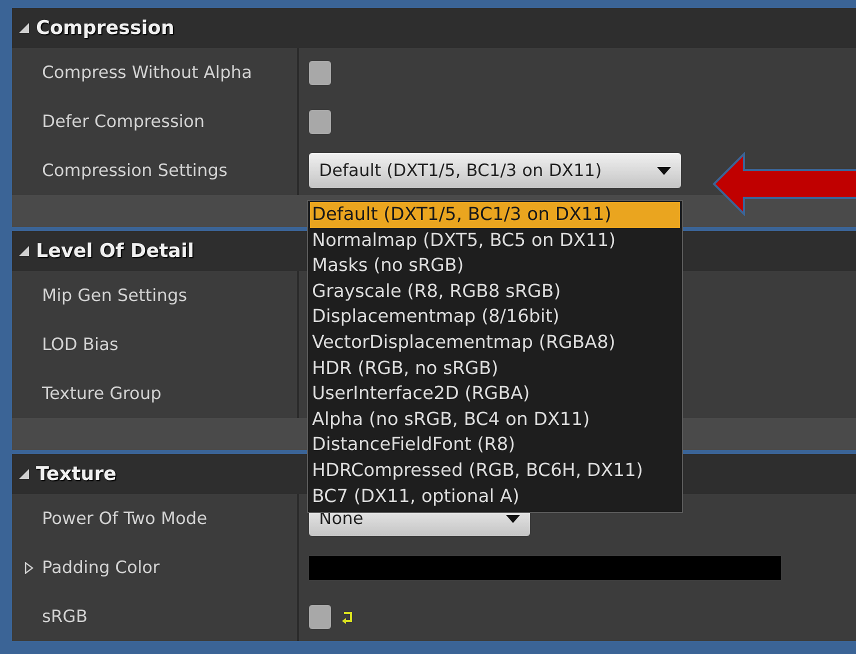  I want to click on property-label: Compress Without Alpha, so click(147, 72).